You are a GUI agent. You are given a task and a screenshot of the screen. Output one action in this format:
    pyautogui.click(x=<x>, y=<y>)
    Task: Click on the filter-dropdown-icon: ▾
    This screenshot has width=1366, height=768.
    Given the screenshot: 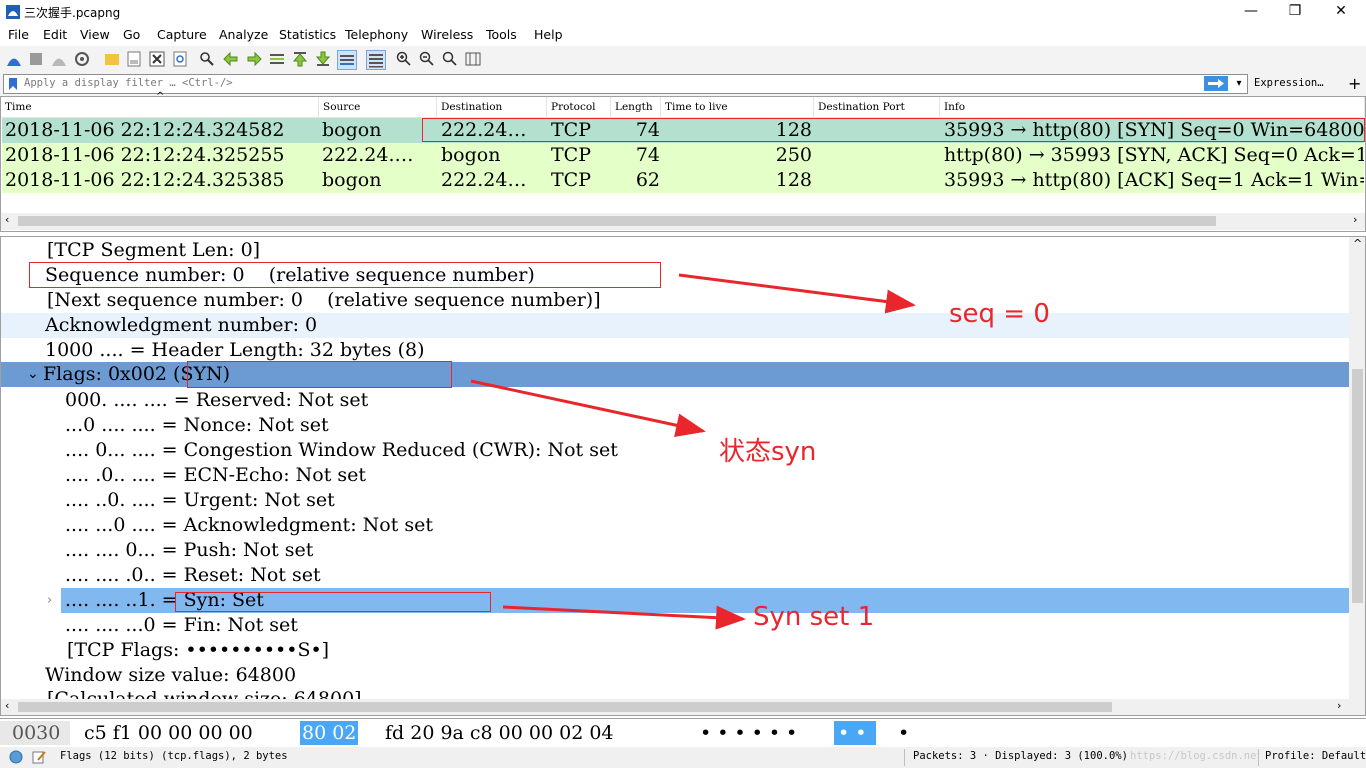 What is the action you would take?
    pyautogui.click(x=1239, y=83)
    